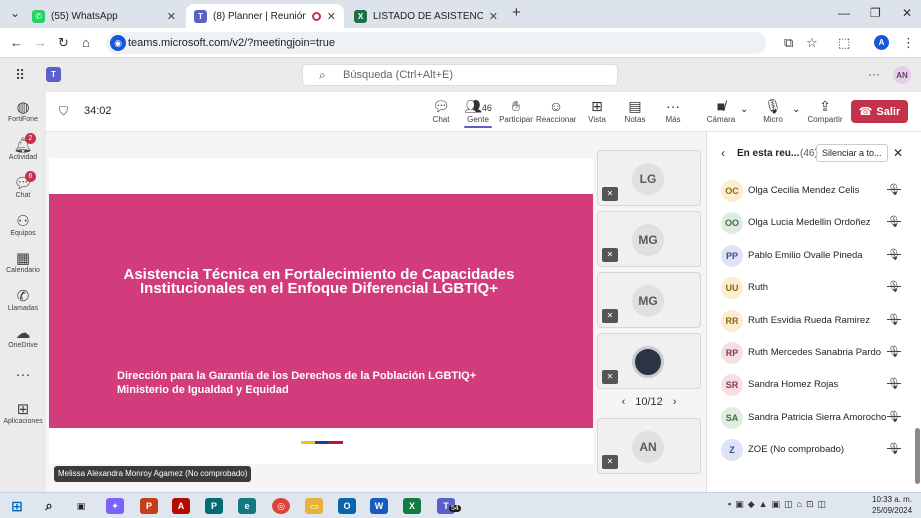 The image size is (921, 518). I want to click on windows-start-icon: ⊞, so click(17, 506).